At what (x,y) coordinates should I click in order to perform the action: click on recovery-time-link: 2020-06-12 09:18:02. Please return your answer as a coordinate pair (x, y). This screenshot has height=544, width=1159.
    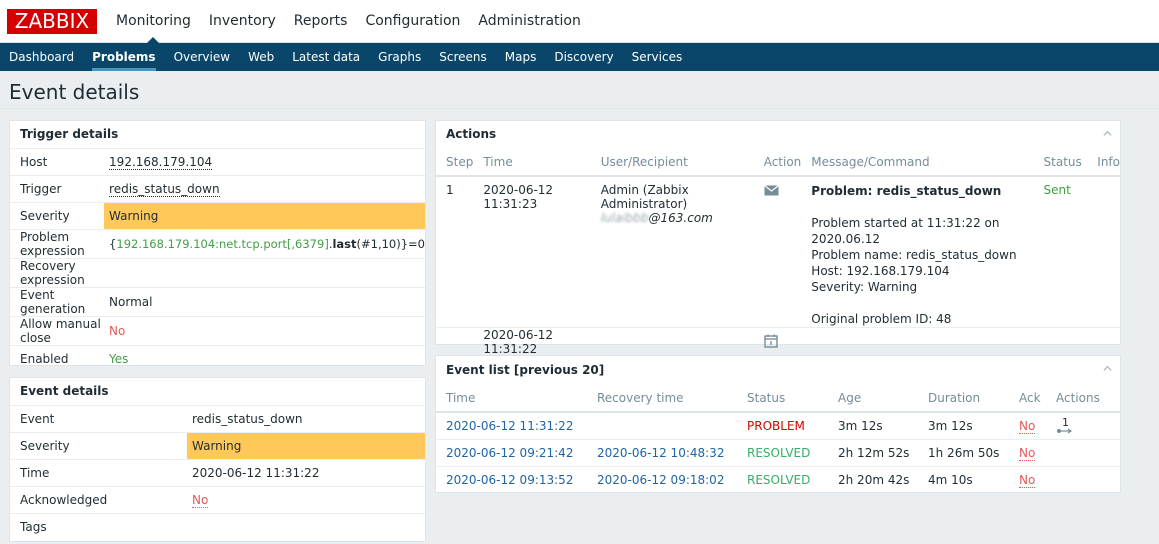
    Looking at the image, I should click on (660, 480).